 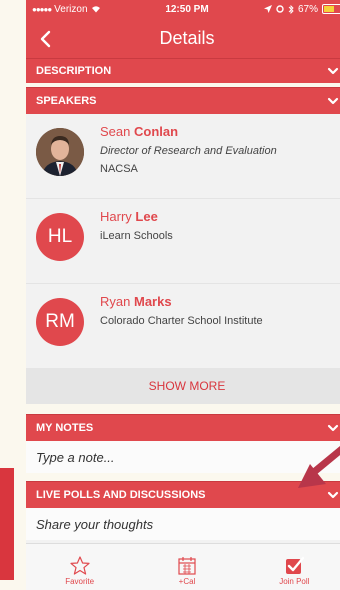 I want to click on person-photo-icon, so click(x=60, y=152).